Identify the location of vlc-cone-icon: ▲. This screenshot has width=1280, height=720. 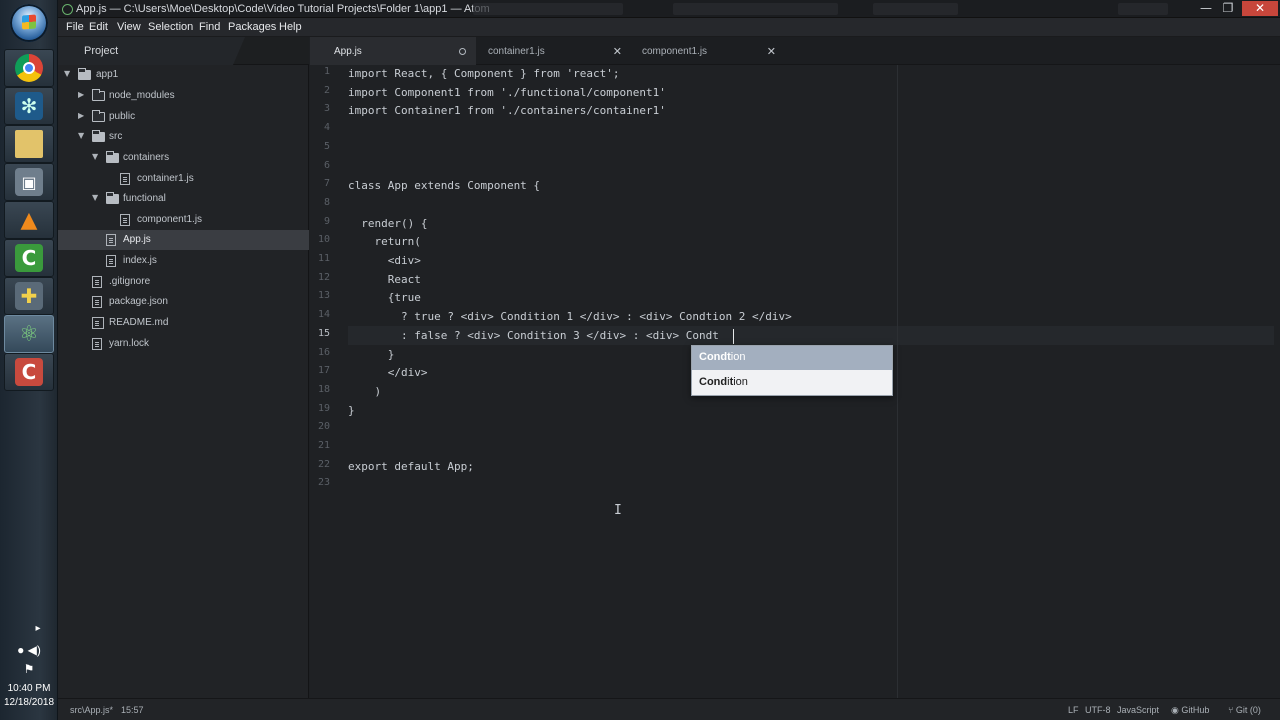
(29, 220).